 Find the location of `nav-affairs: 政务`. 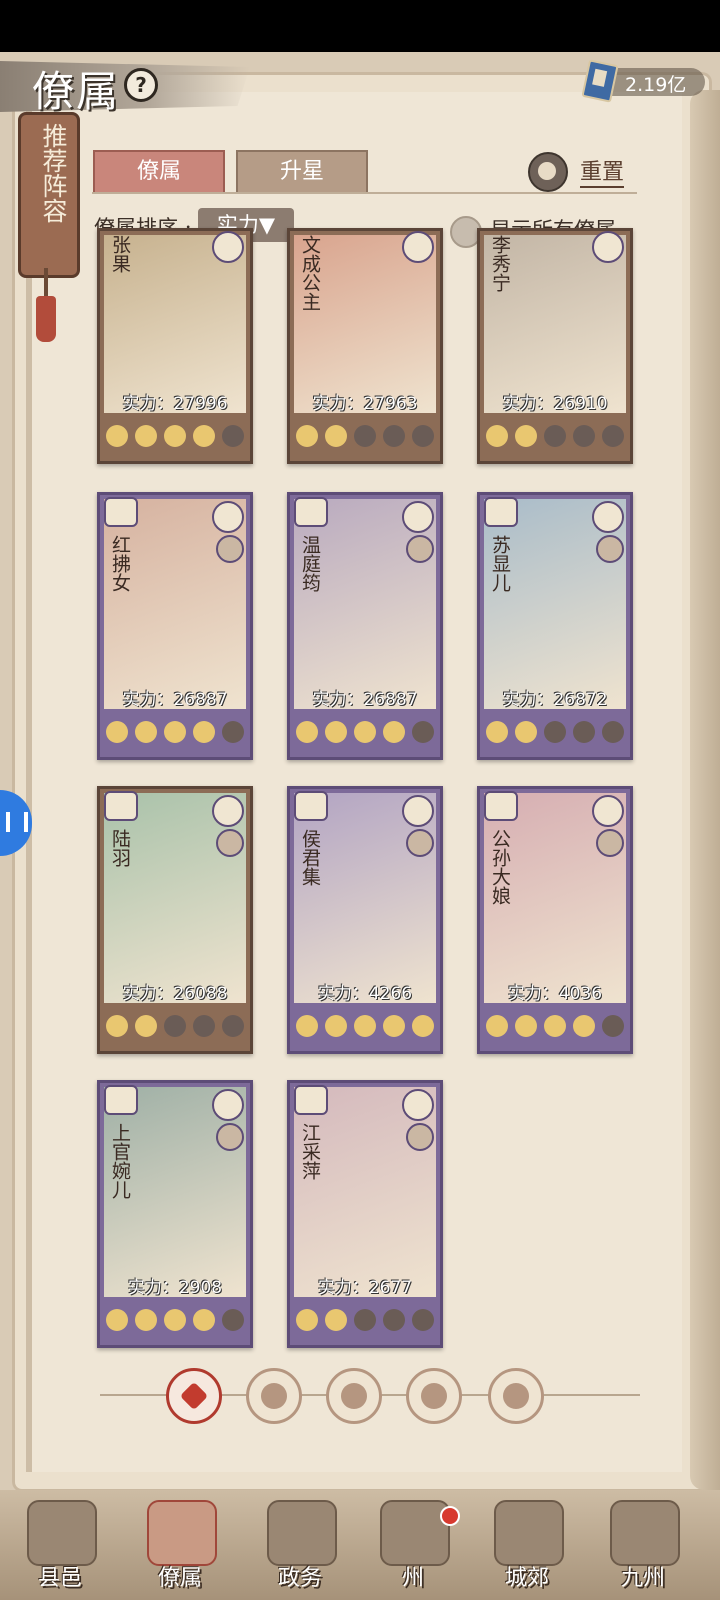

nav-affairs: 政务 is located at coordinates (300, 1548).